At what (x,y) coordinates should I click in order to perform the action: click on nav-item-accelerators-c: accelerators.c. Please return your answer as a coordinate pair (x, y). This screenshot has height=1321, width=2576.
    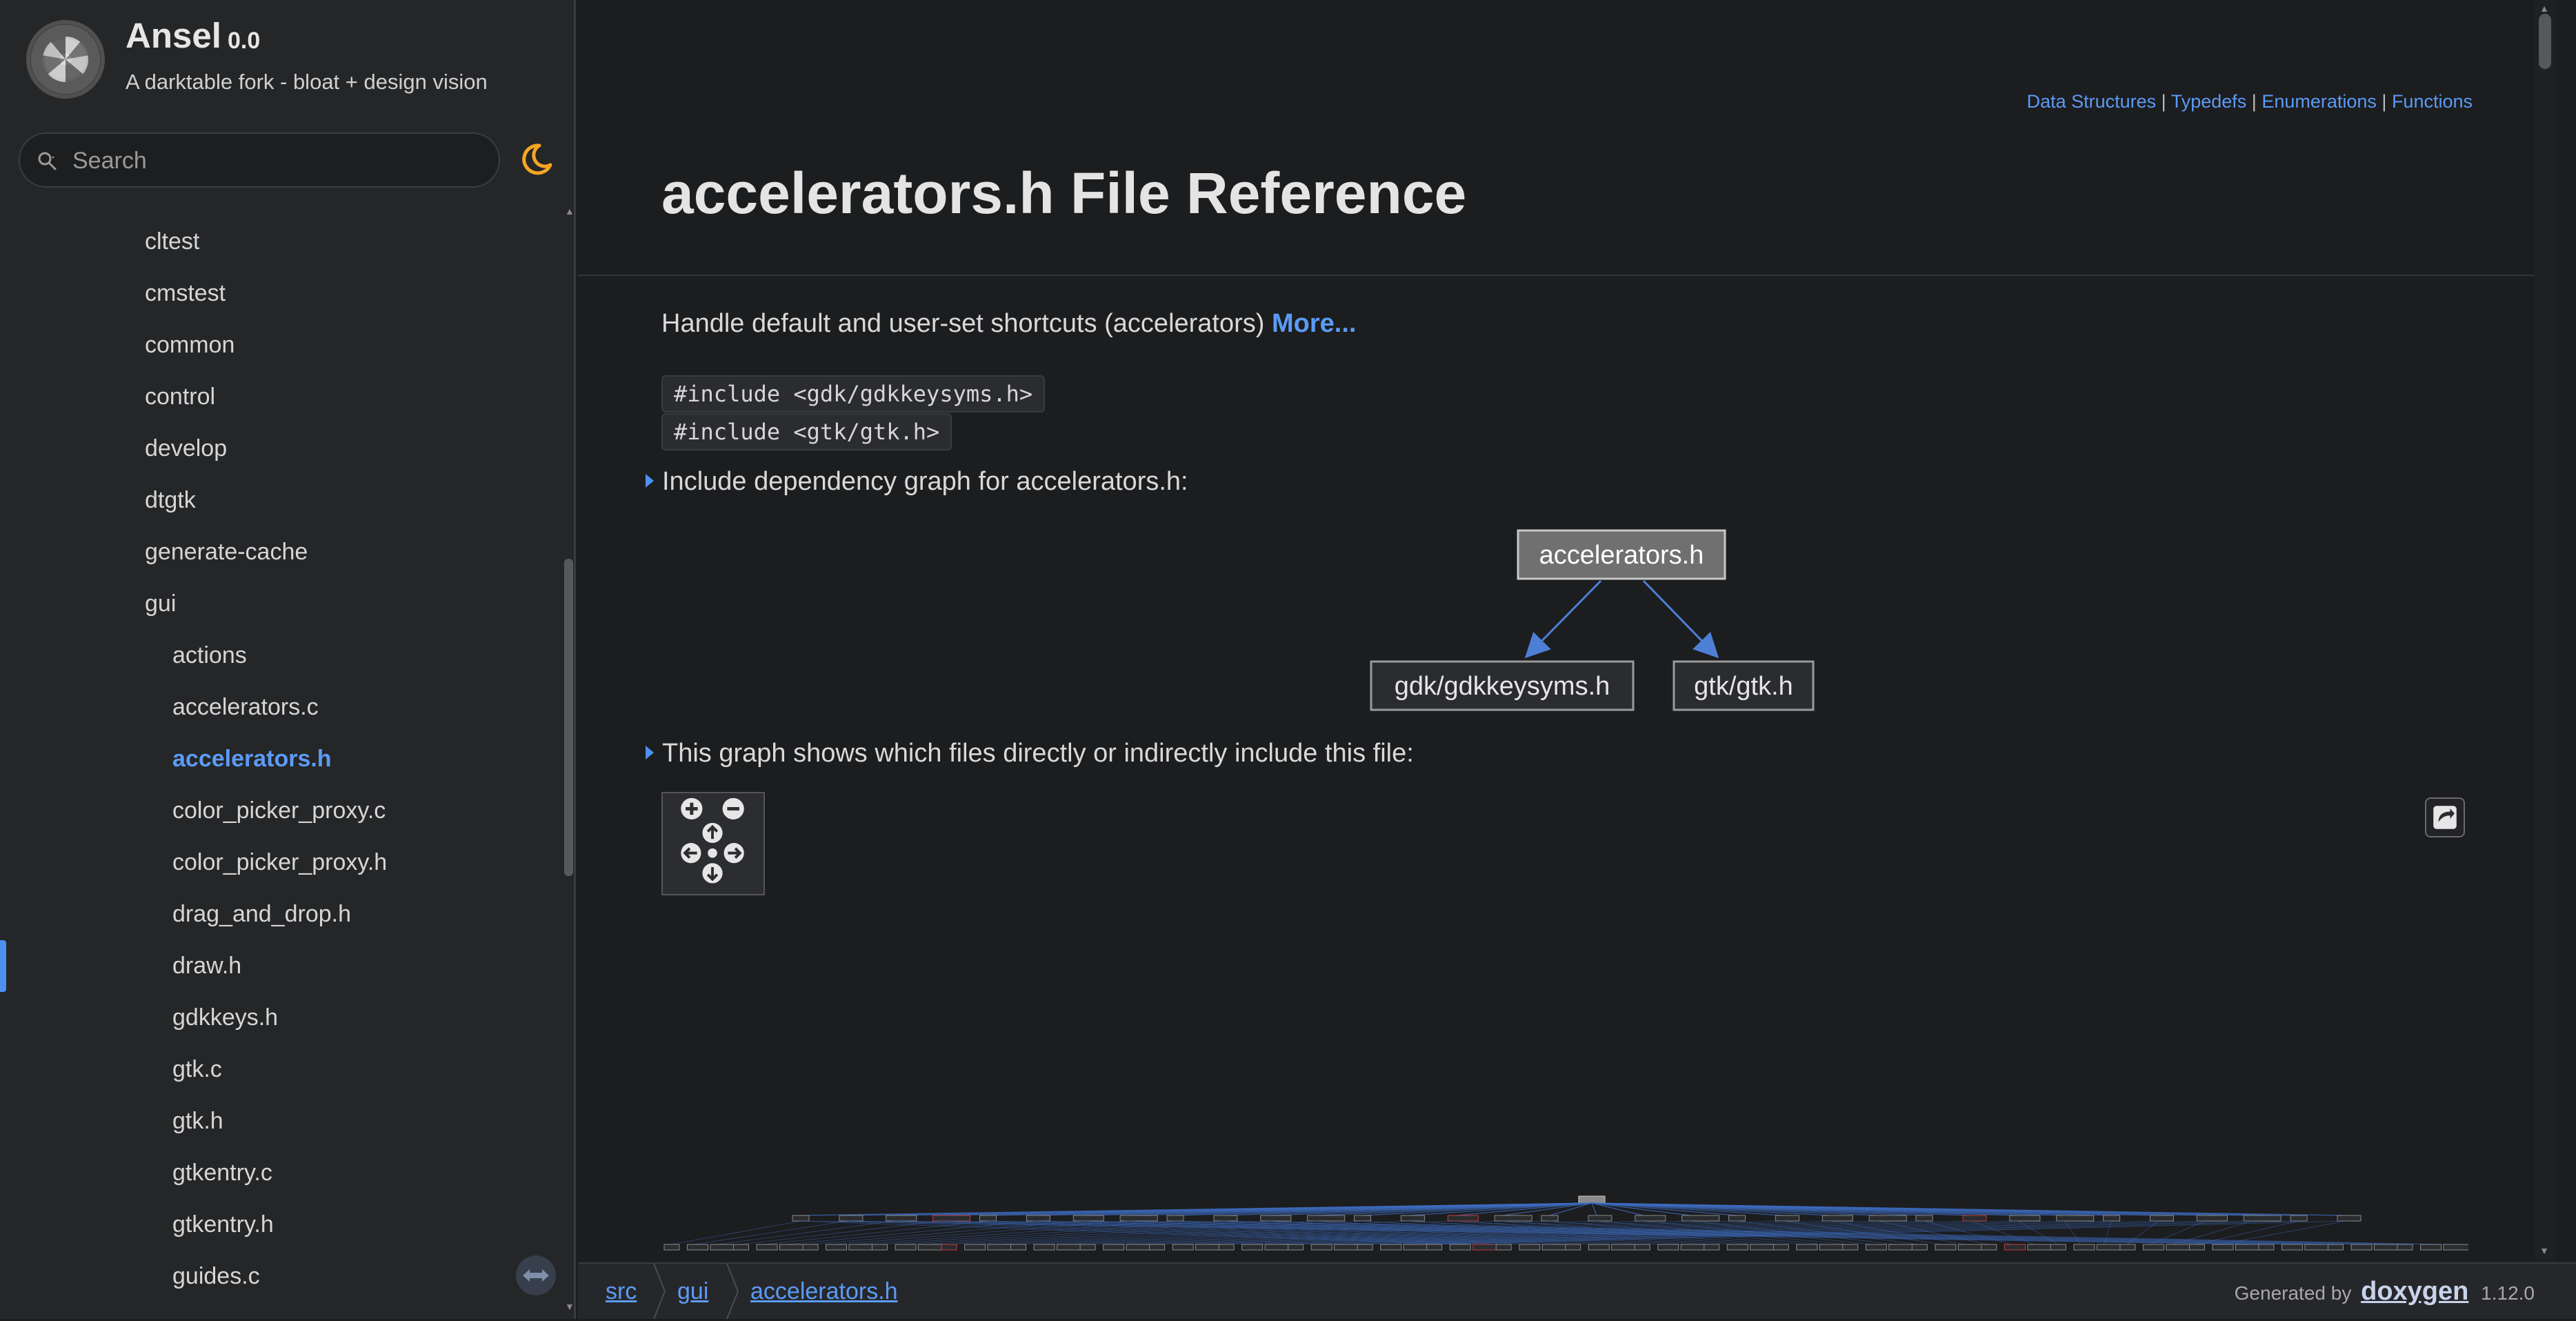
    Looking at the image, I should click on (245, 707).